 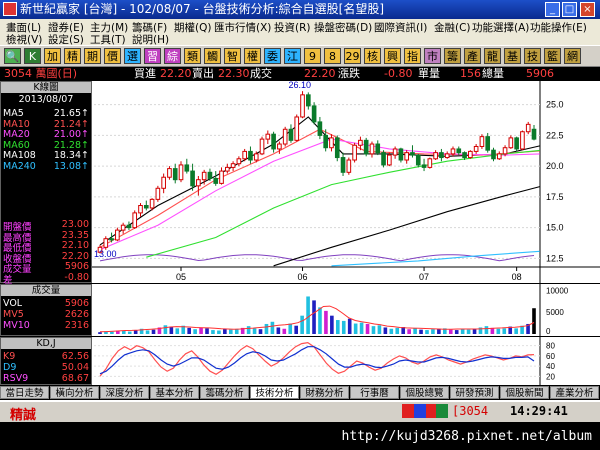 I want to click on toolbar-button: 基, so click(x=512, y=56).